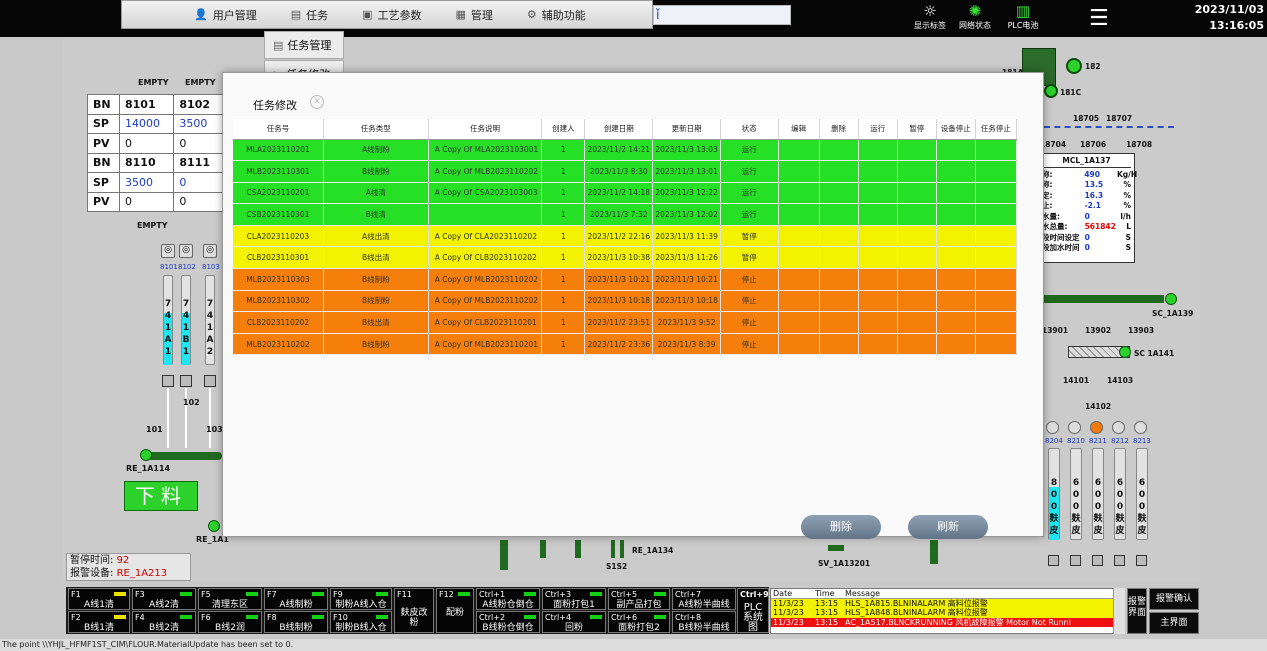 The height and width of the screenshot is (651, 1267). I want to click on column-header: 删除, so click(839, 129).